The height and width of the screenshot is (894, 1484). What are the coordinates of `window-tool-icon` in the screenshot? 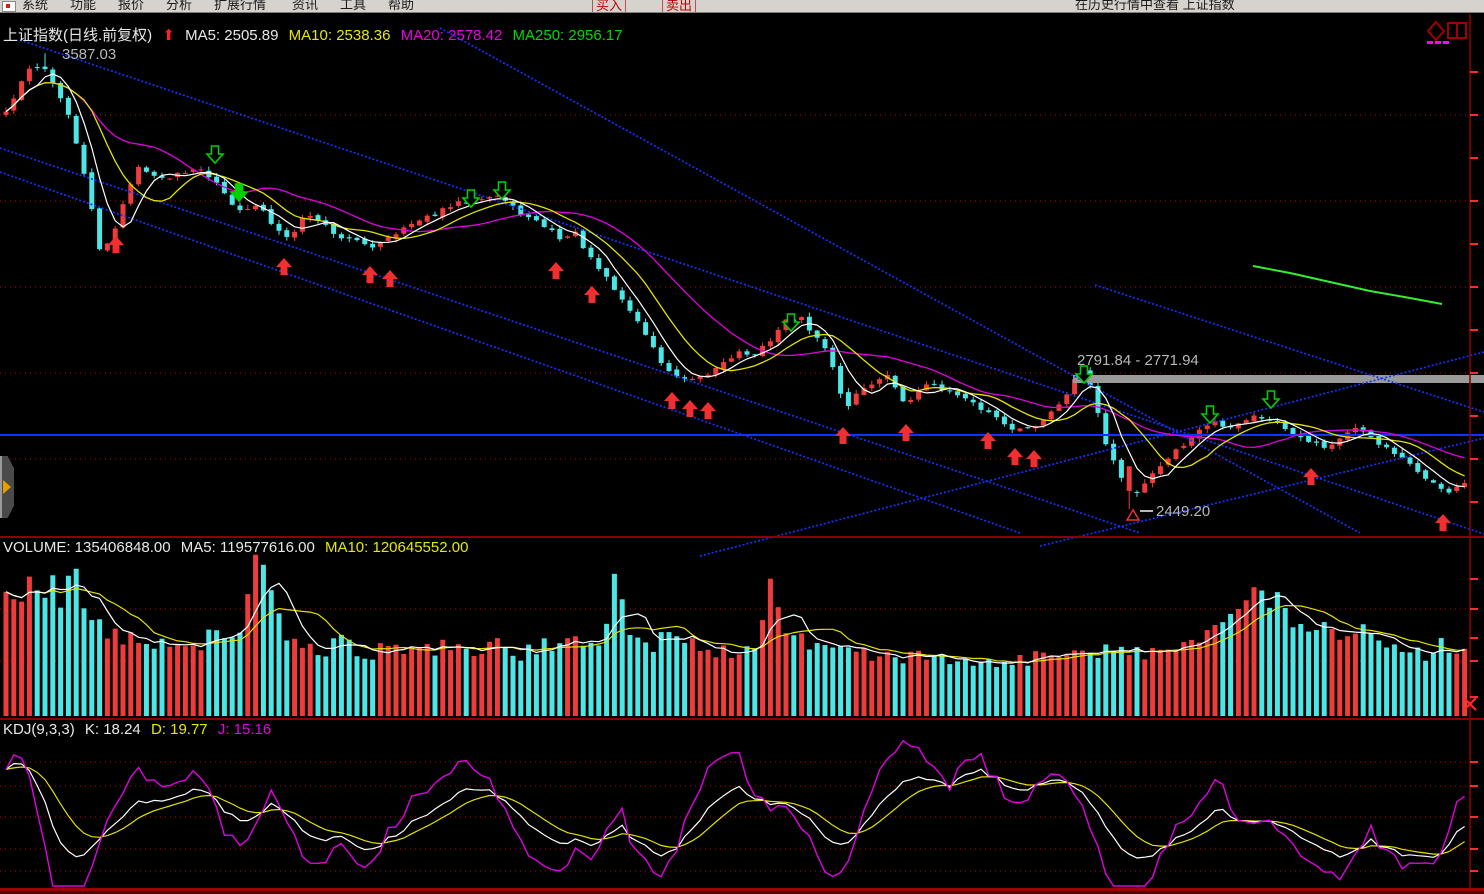 It's located at (1452, 30).